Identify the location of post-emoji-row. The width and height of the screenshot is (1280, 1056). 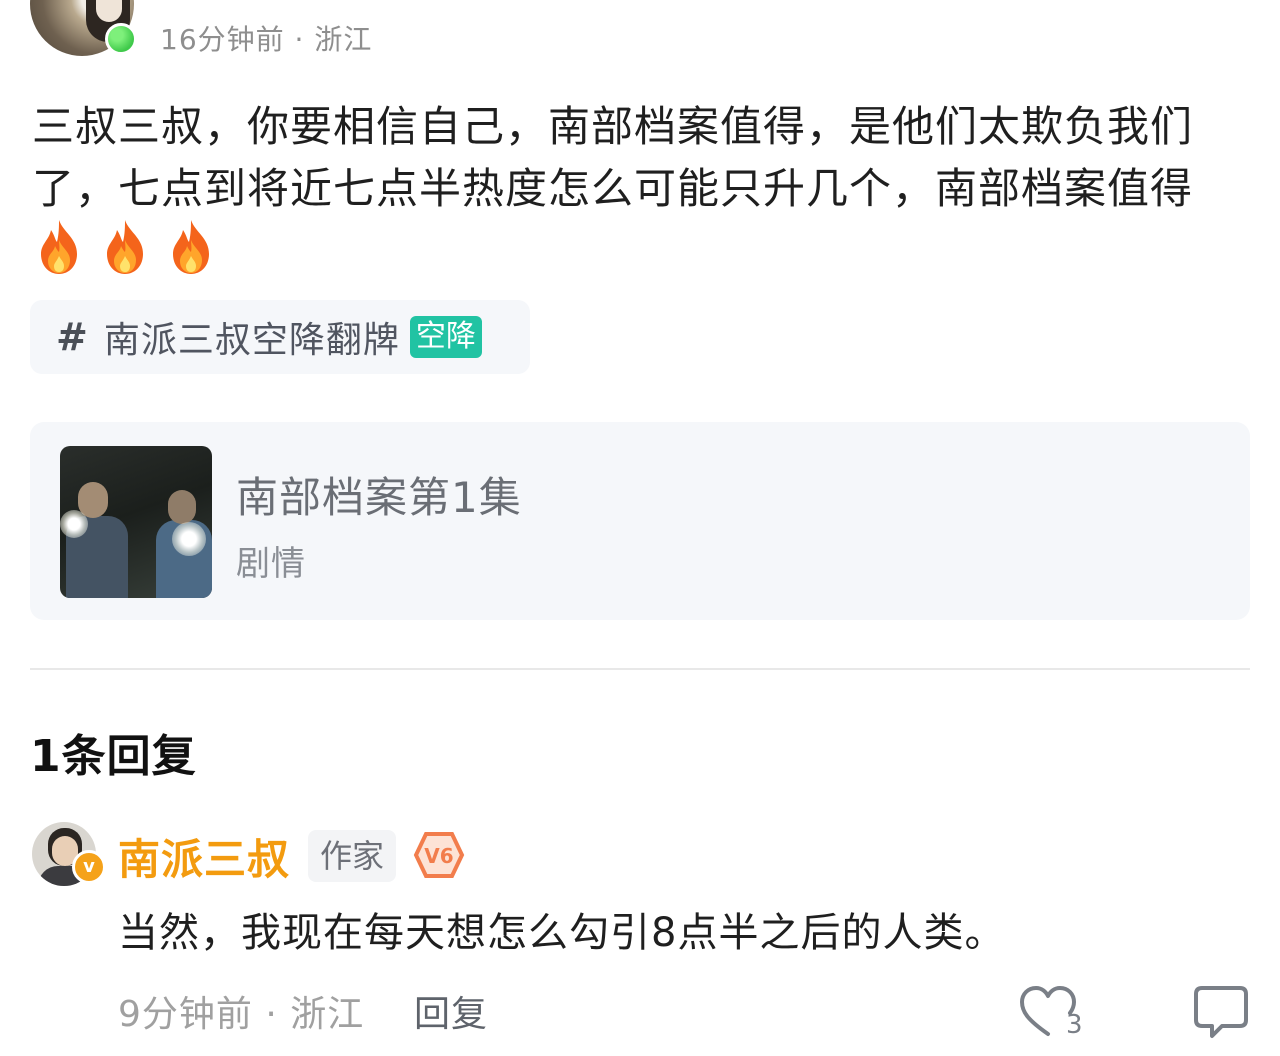
(125, 247).